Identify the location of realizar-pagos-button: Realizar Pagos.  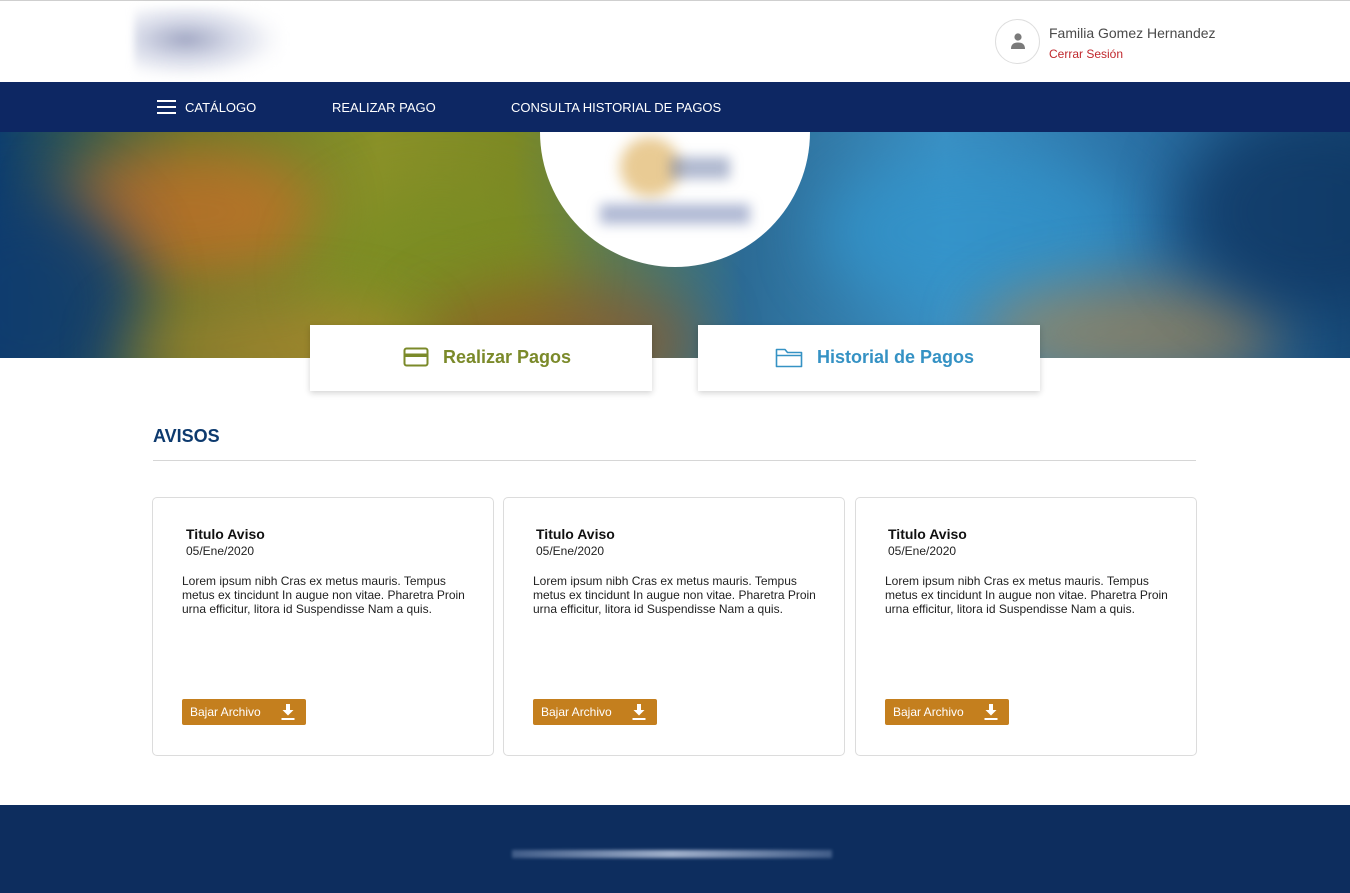
(481, 358).